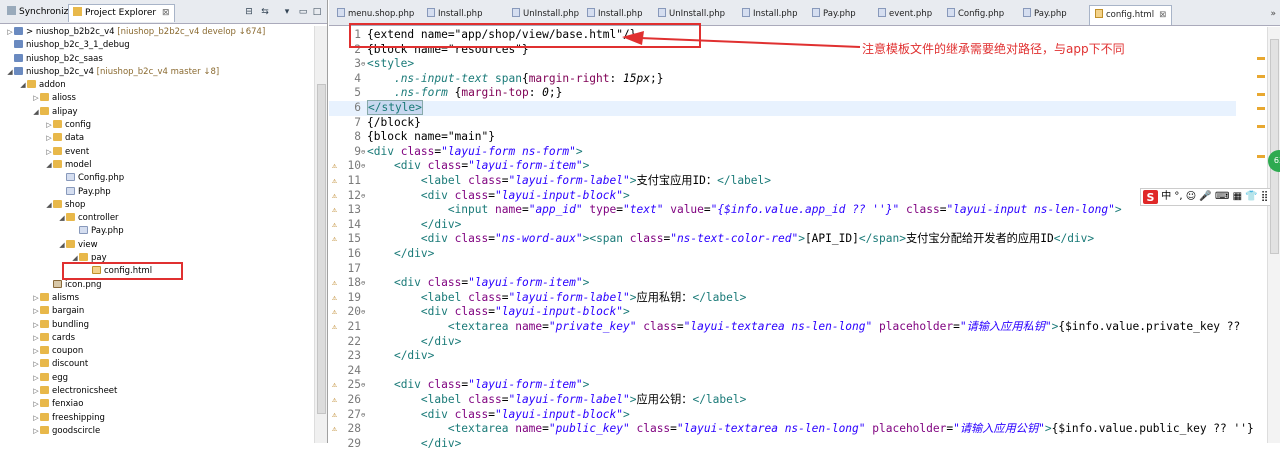 The width and height of the screenshot is (1280, 451). What do you see at coordinates (1273, 235) in the screenshot?
I see `editor-scrollbar` at bounding box center [1273, 235].